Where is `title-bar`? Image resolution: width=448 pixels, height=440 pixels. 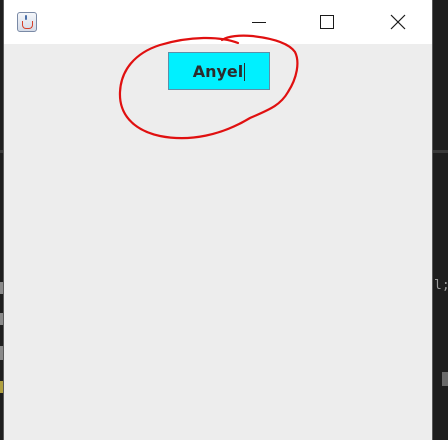 title-bar is located at coordinates (218, 22).